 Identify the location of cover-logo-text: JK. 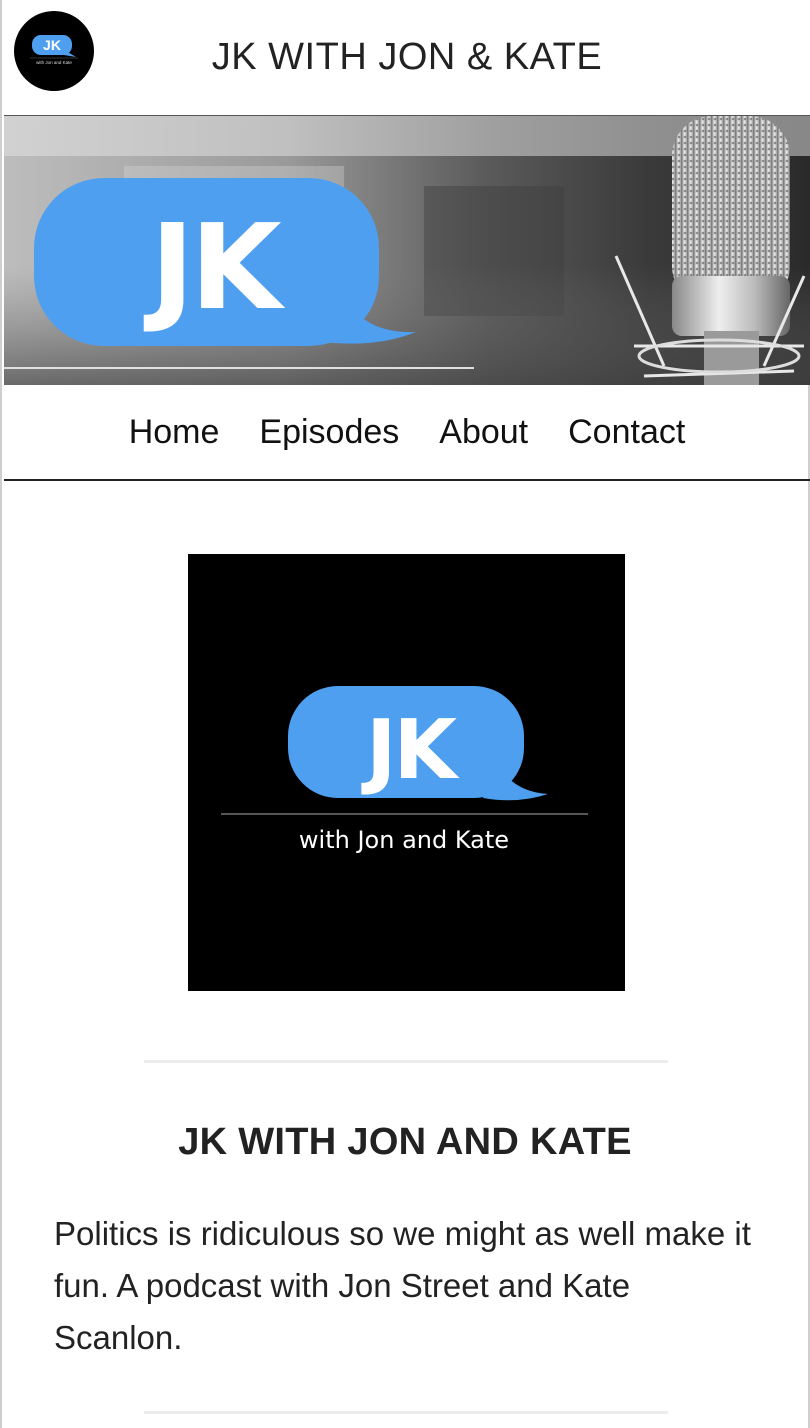
(411, 750).